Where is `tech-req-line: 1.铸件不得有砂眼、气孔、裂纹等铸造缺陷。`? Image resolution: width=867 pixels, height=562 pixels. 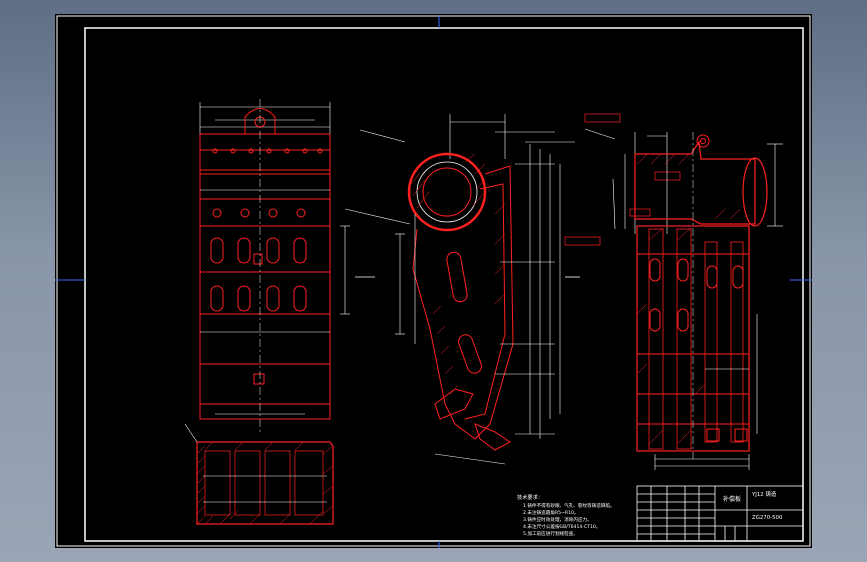
tech-req-line: 1.铸件不得有砂眼、气孔、裂纹等铸造缺陷。 is located at coordinates (569, 505).